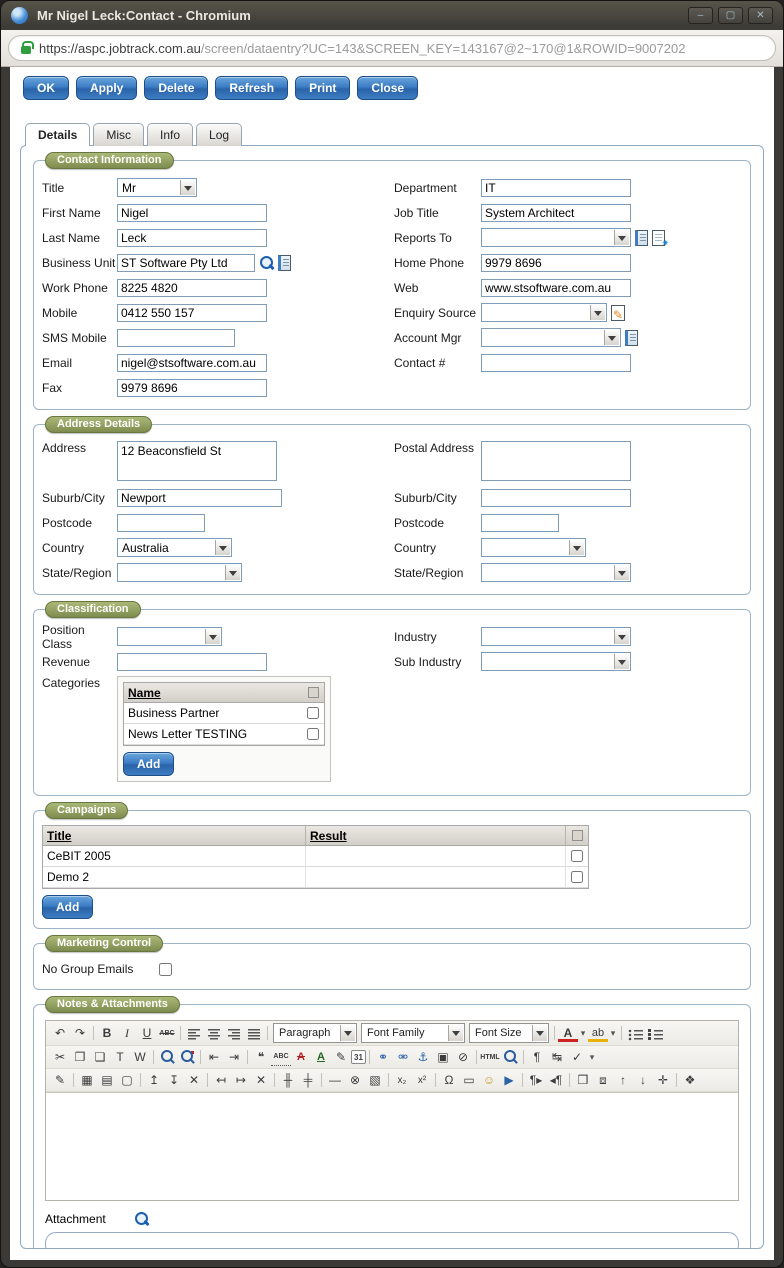  What do you see at coordinates (192, 362) in the screenshot?
I see `email-input` at bounding box center [192, 362].